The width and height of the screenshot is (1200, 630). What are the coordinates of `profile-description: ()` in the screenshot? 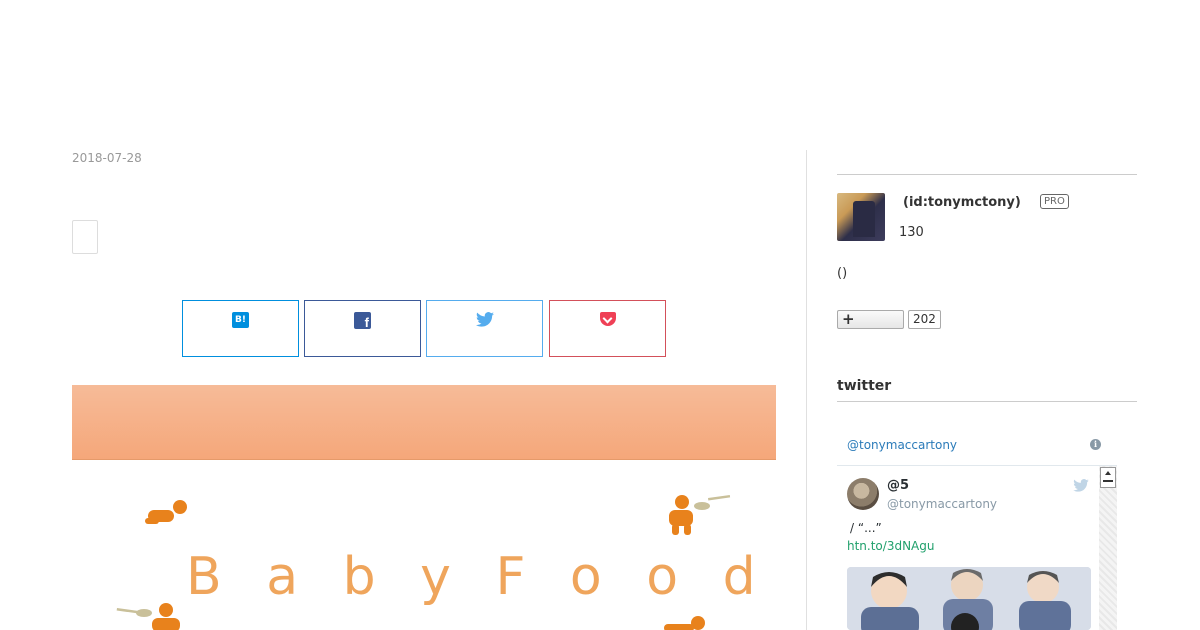 It's located at (842, 273).